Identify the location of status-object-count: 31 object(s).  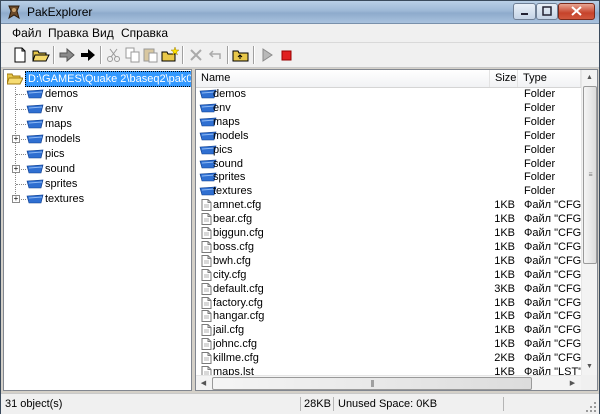
(153, 404).